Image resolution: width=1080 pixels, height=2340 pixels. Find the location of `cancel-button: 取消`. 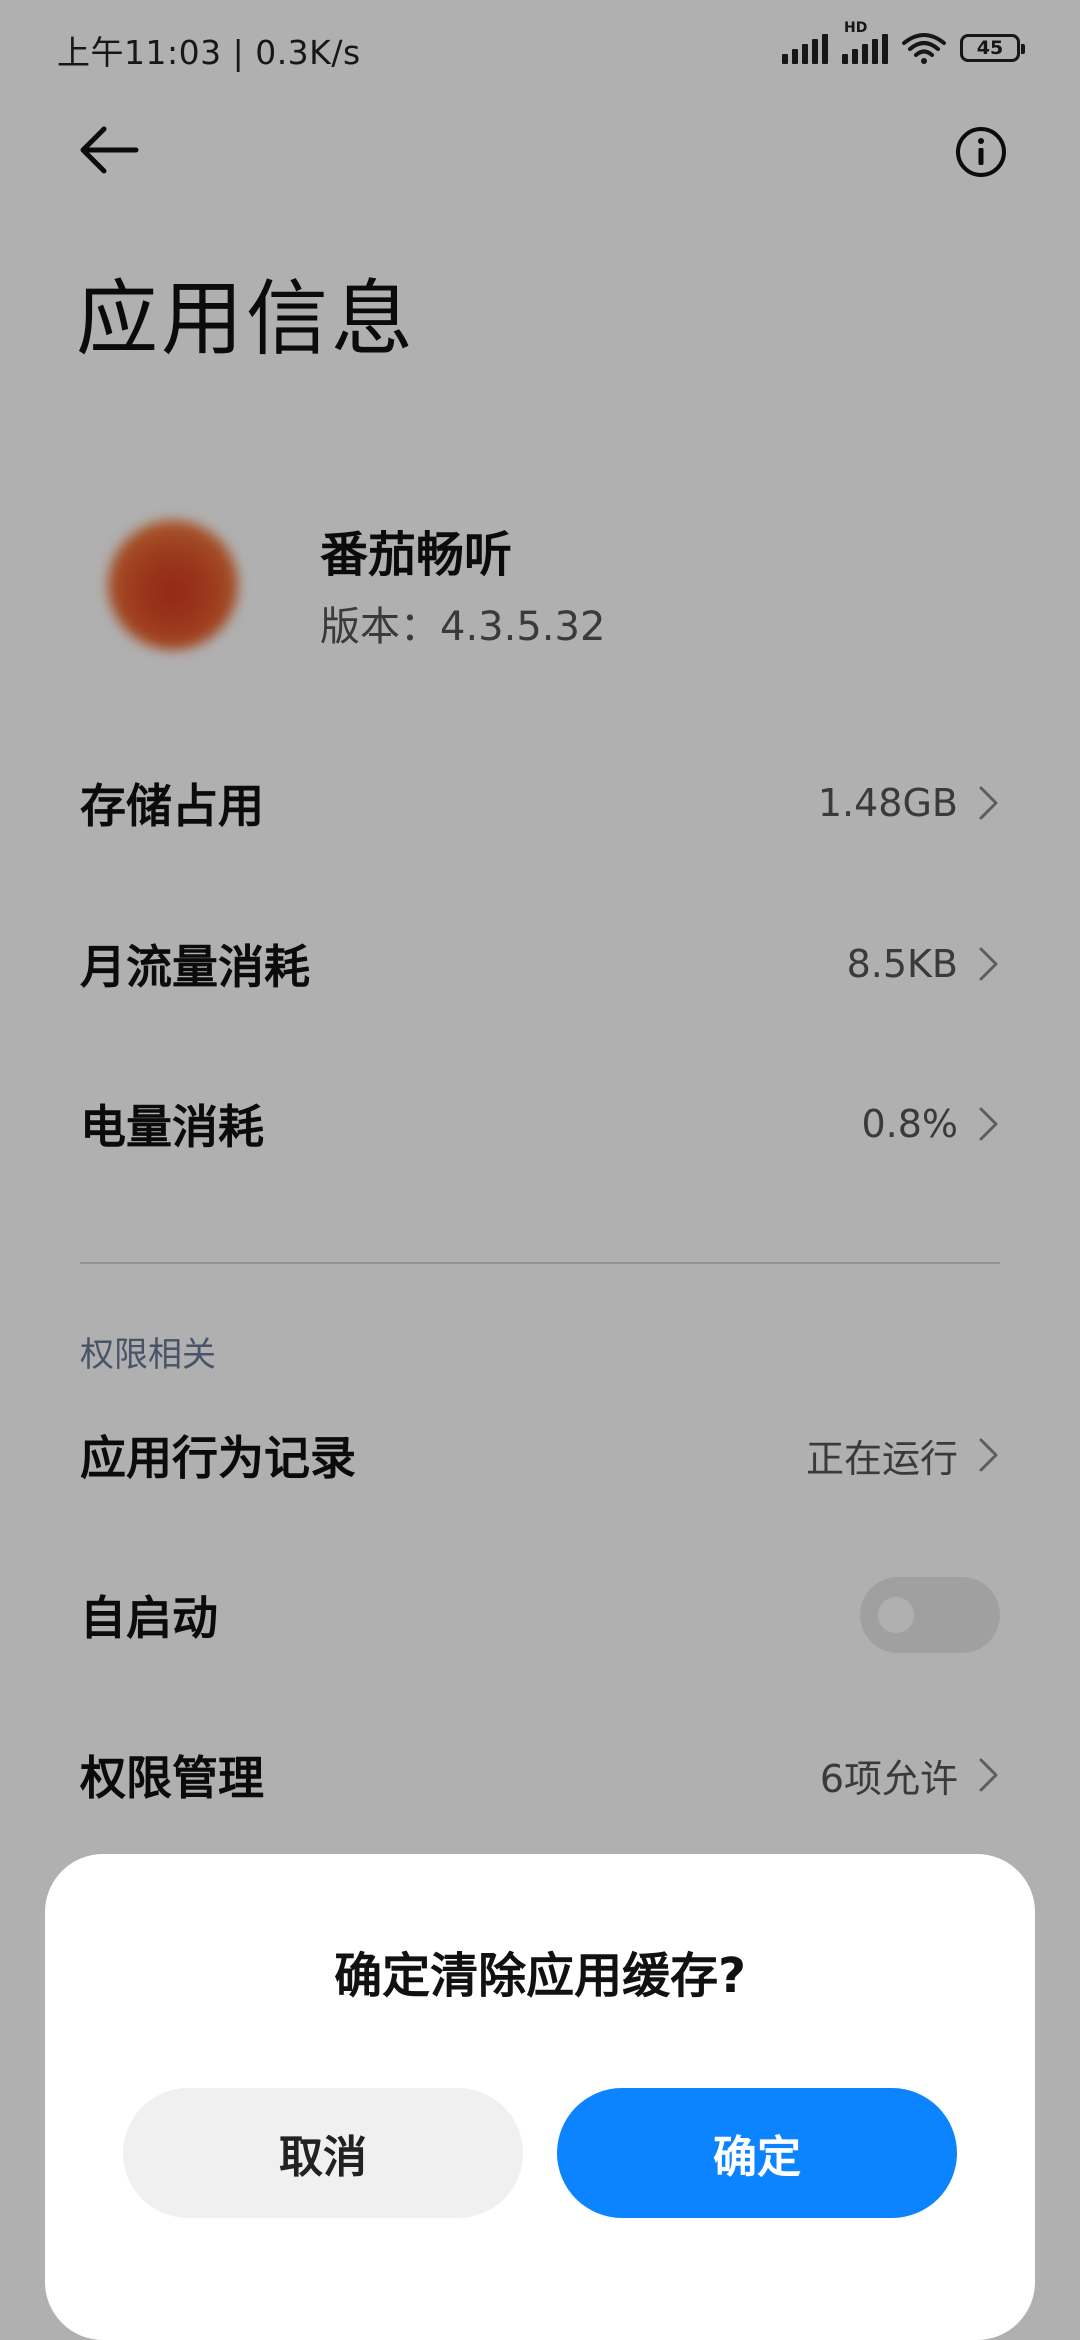

cancel-button: 取消 is located at coordinates (323, 2153).